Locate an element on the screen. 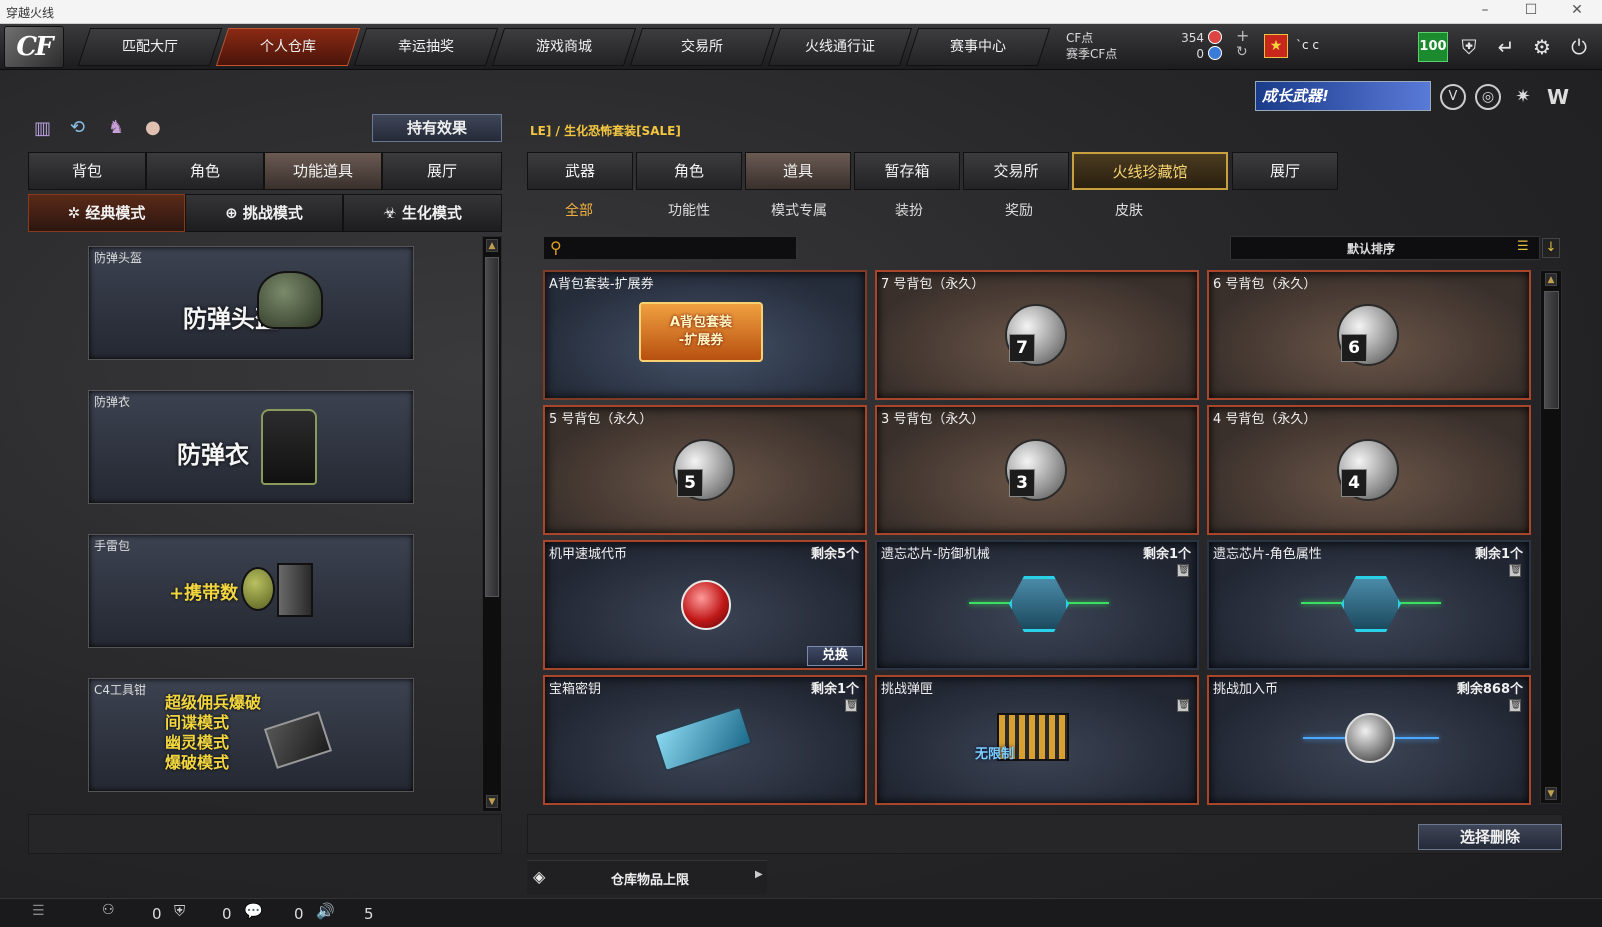 This screenshot has width=1602, height=927. item-card: 5 号背包（永久） 5 is located at coordinates (705, 470).